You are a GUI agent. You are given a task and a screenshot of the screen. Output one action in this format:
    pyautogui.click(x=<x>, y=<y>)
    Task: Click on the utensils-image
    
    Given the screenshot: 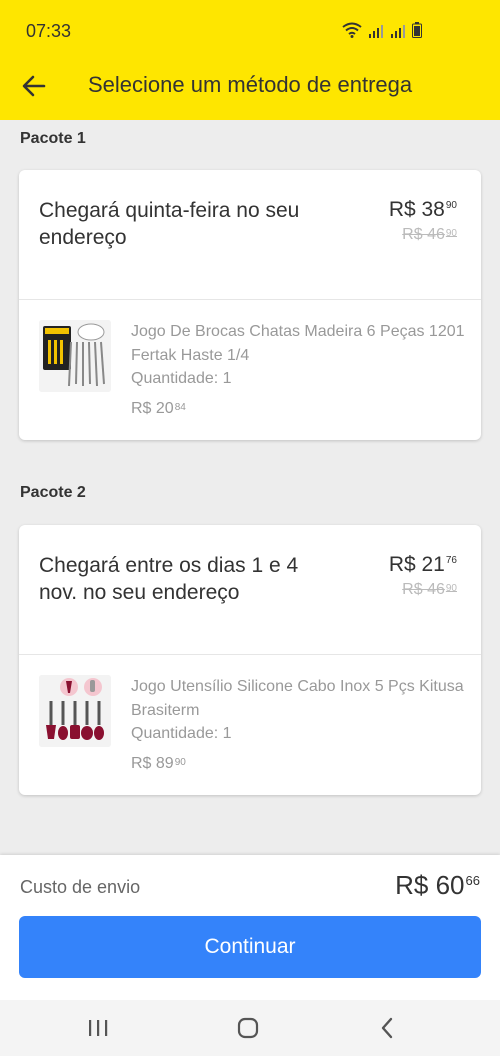 What is the action you would take?
    pyautogui.click(x=75, y=711)
    